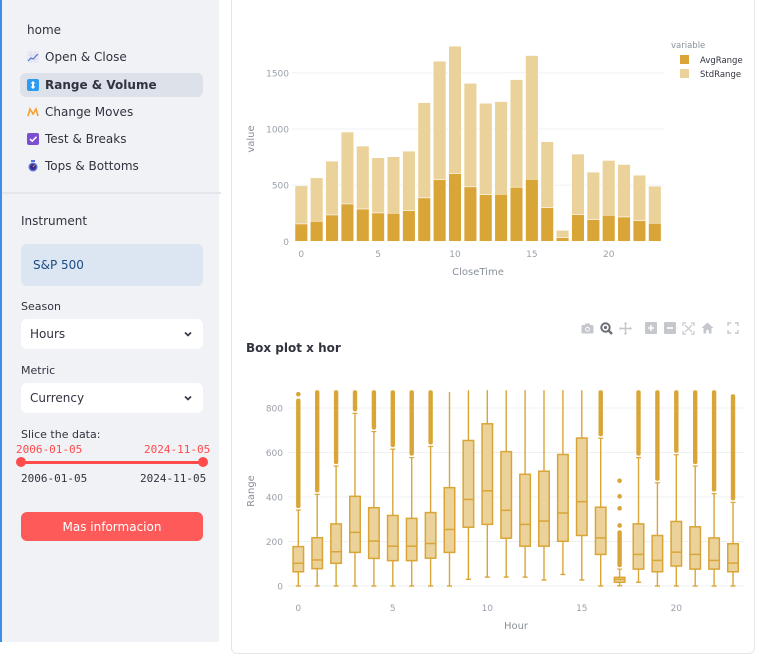 This screenshot has height=654, width=768. Describe the element at coordinates (581, 609) in the screenshot. I see `x-tick-label: 15` at that location.